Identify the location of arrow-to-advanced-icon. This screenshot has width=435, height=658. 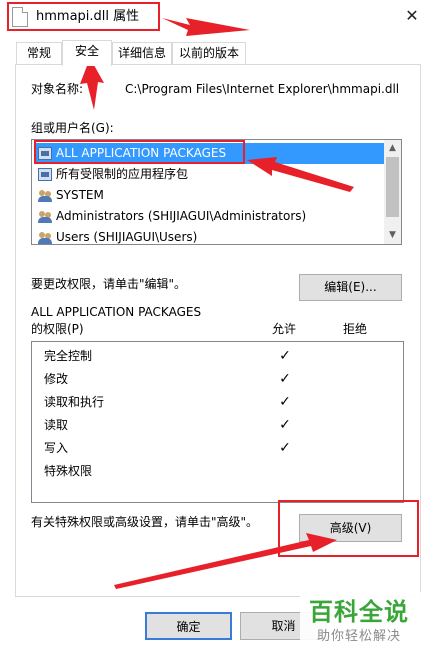
(225, 561).